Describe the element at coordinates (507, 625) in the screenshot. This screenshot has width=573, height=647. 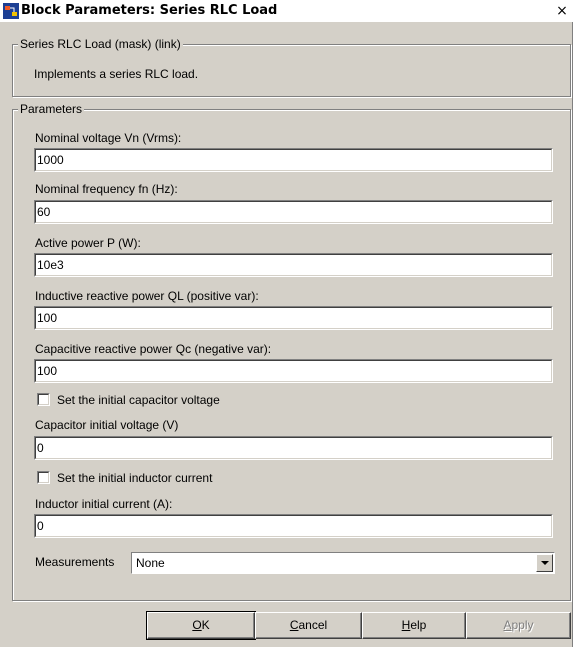
I see `apply-mnemonic: A` at that location.